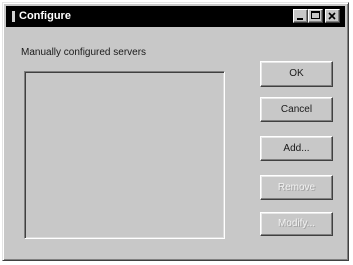 The height and width of the screenshot is (265, 353). What do you see at coordinates (45, 16) in the screenshot?
I see `window-title: Configure` at bounding box center [45, 16].